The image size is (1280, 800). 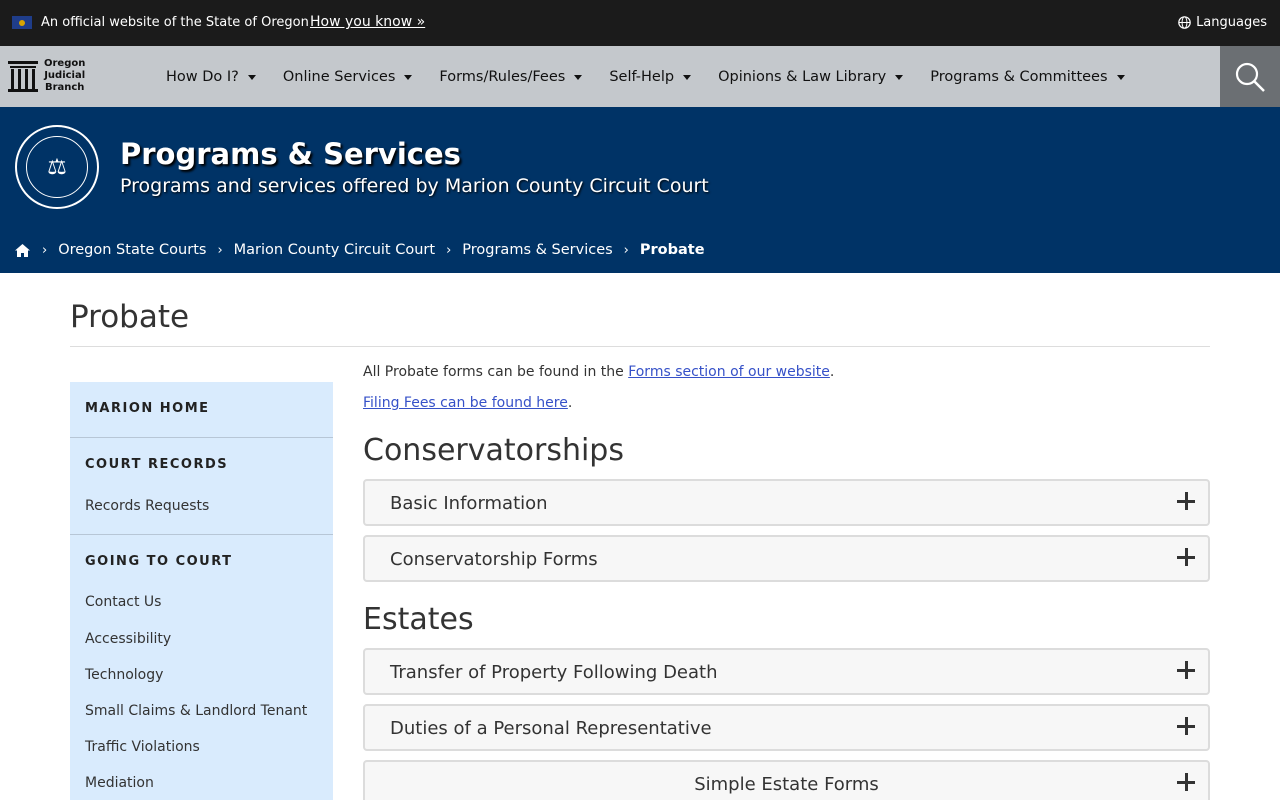 What do you see at coordinates (786, 502) in the screenshot?
I see `accordion-basic-information: Basic Information` at bounding box center [786, 502].